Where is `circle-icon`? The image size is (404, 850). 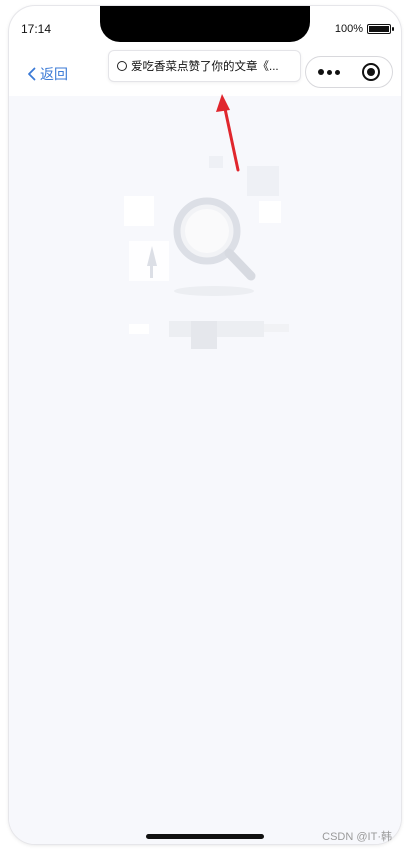
circle-icon is located at coordinates (122, 66).